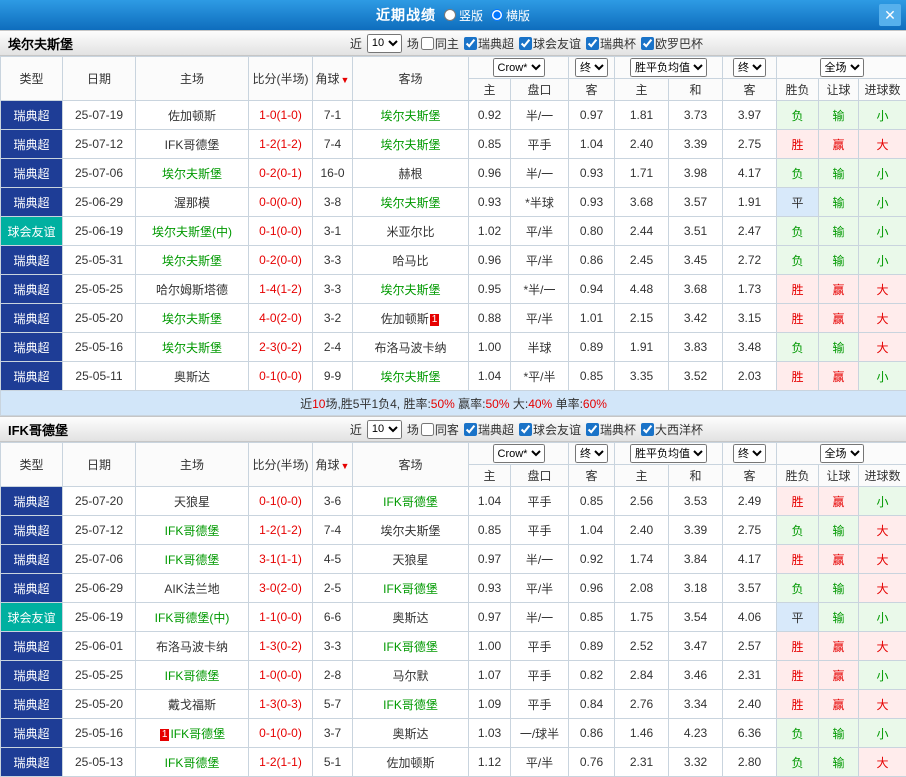 The width and height of the screenshot is (906, 777). What do you see at coordinates (440, 43) in the screenshot?
I see `same-venue-checkbox-label: 同主` at bounding box center [440, 43].